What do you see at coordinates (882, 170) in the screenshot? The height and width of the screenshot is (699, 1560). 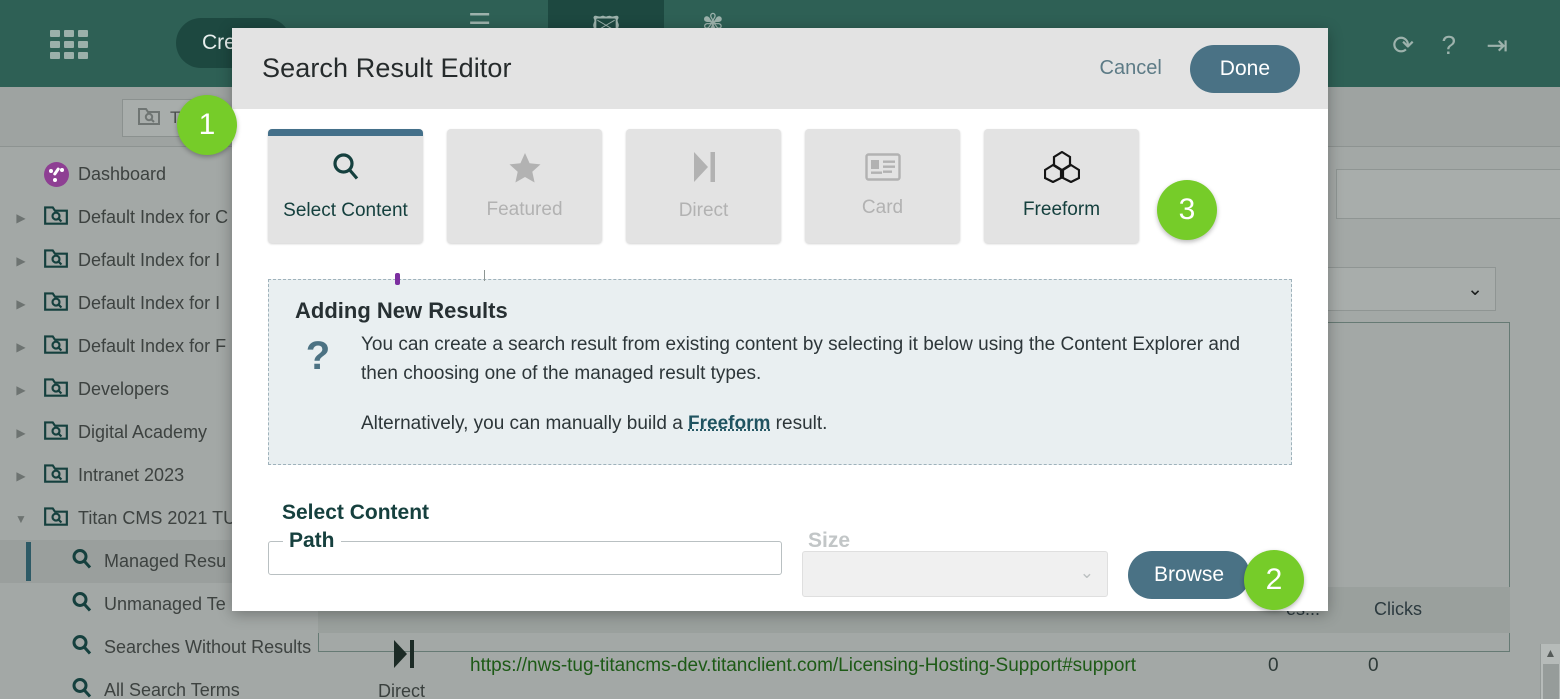 I see `card-icon` at bounding box center [882, 170].